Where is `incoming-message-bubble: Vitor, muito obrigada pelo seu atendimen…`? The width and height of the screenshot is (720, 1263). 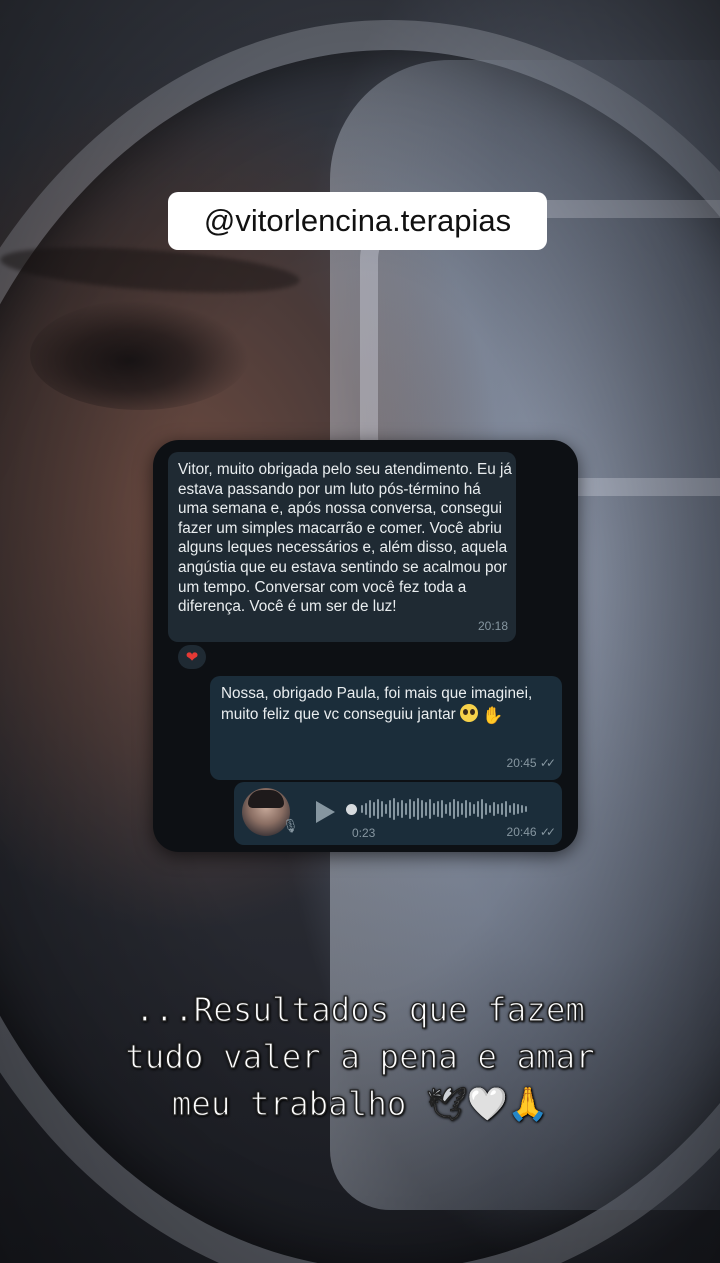
incoming-message-bubble: Vitor, muito obrigada pelo seu atendimen… is located at coordinates (342, 547).